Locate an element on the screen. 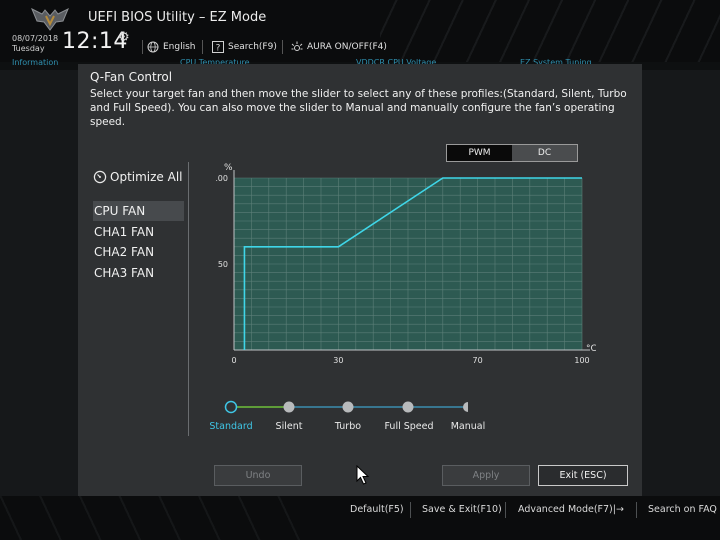 Image resolution: width=720 pixels, height=540 pixels. gauge-icon is located at coordinates (100, 177).